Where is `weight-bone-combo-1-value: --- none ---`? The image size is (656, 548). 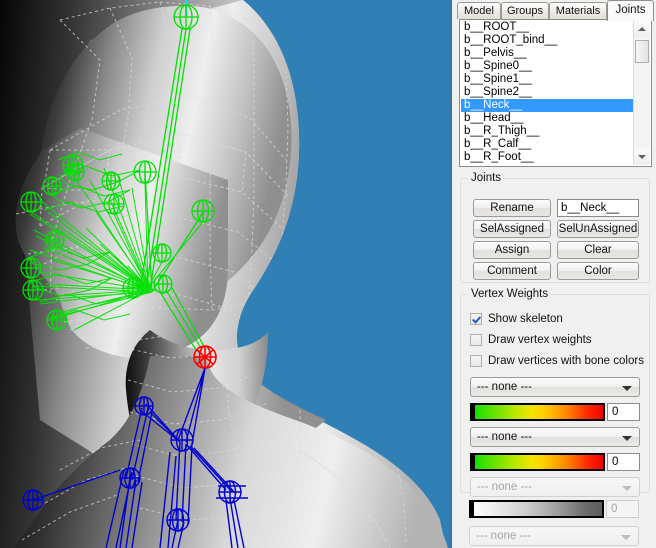 weight-bone-combo-1-value: --- none --- is located at coordinates (504, 387).